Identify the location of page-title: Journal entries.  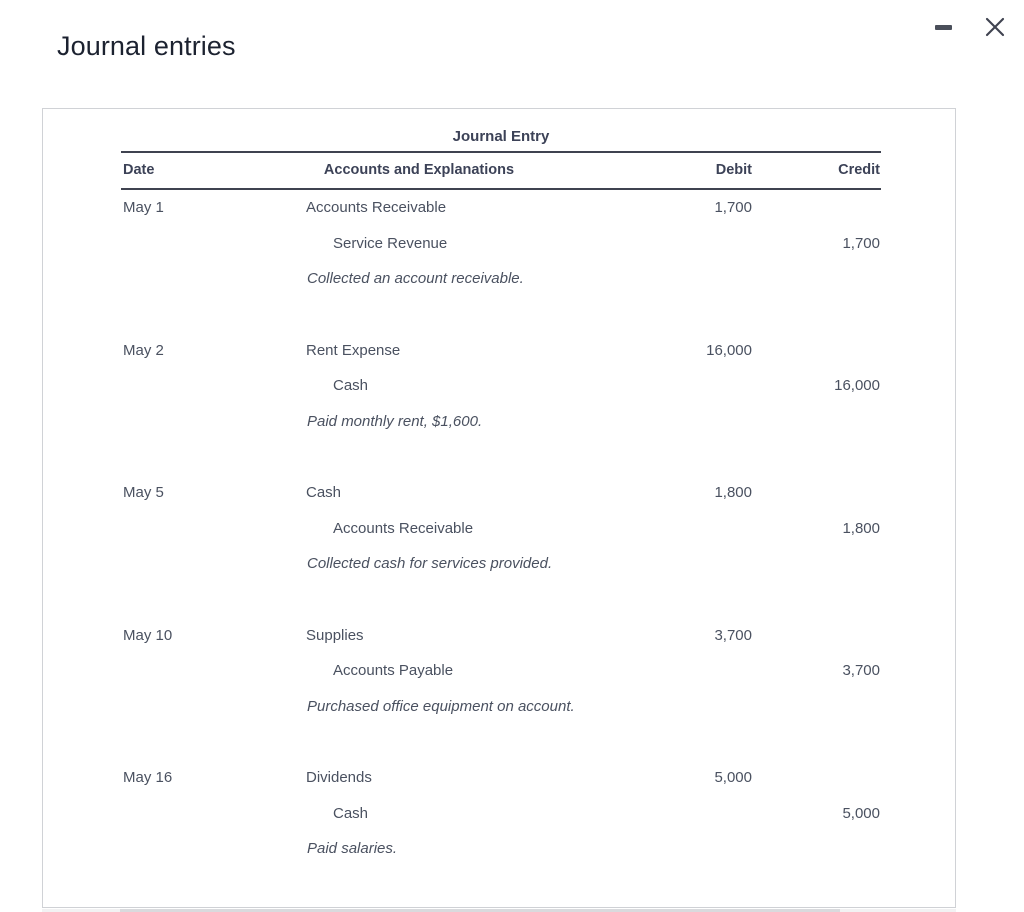
(146, 46).